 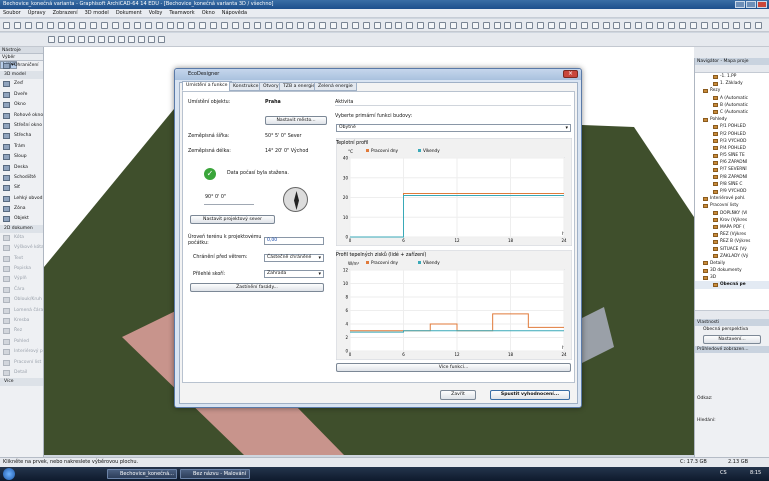 I want to click on navigator-item: P/1 POHLED, so click(x=732, y=126).